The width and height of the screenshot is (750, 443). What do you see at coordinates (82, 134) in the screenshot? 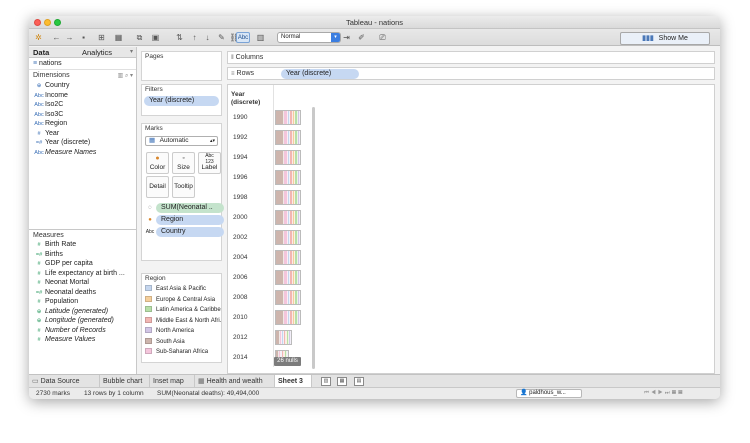
I see `dimension-field-year: # Year` at bounding box center [82, 134].